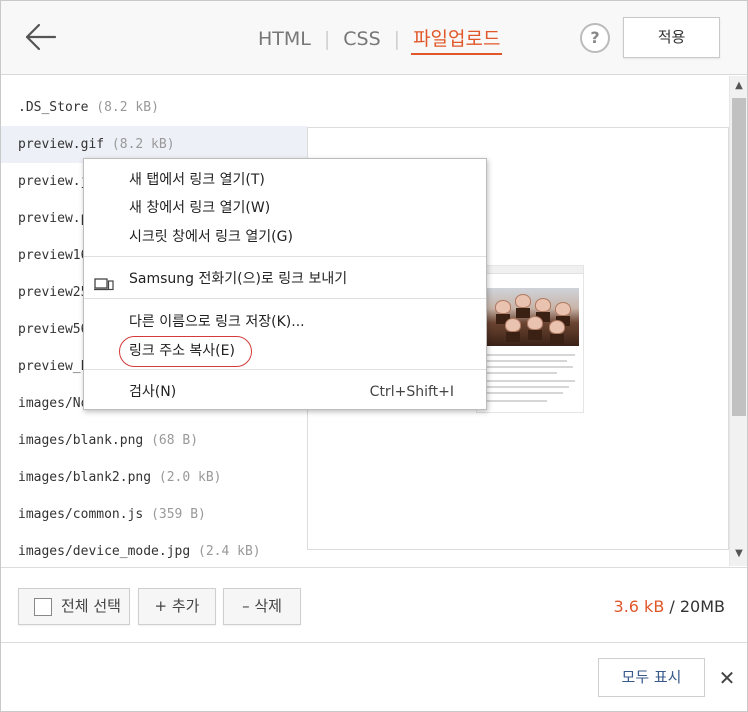 Image resolution: width=748 pixels, height=712 pixels. Describe the element at coordinates (41, 37) in the screenshot. I see `back-arrow-icon` at that location.